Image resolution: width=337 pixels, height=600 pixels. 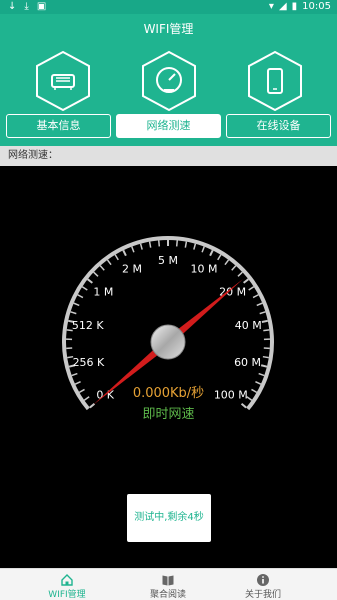 What do you see at coordinates (169, 81) in the screenshot?
I see `speedometer-icon` at bounding box center [169, 81].